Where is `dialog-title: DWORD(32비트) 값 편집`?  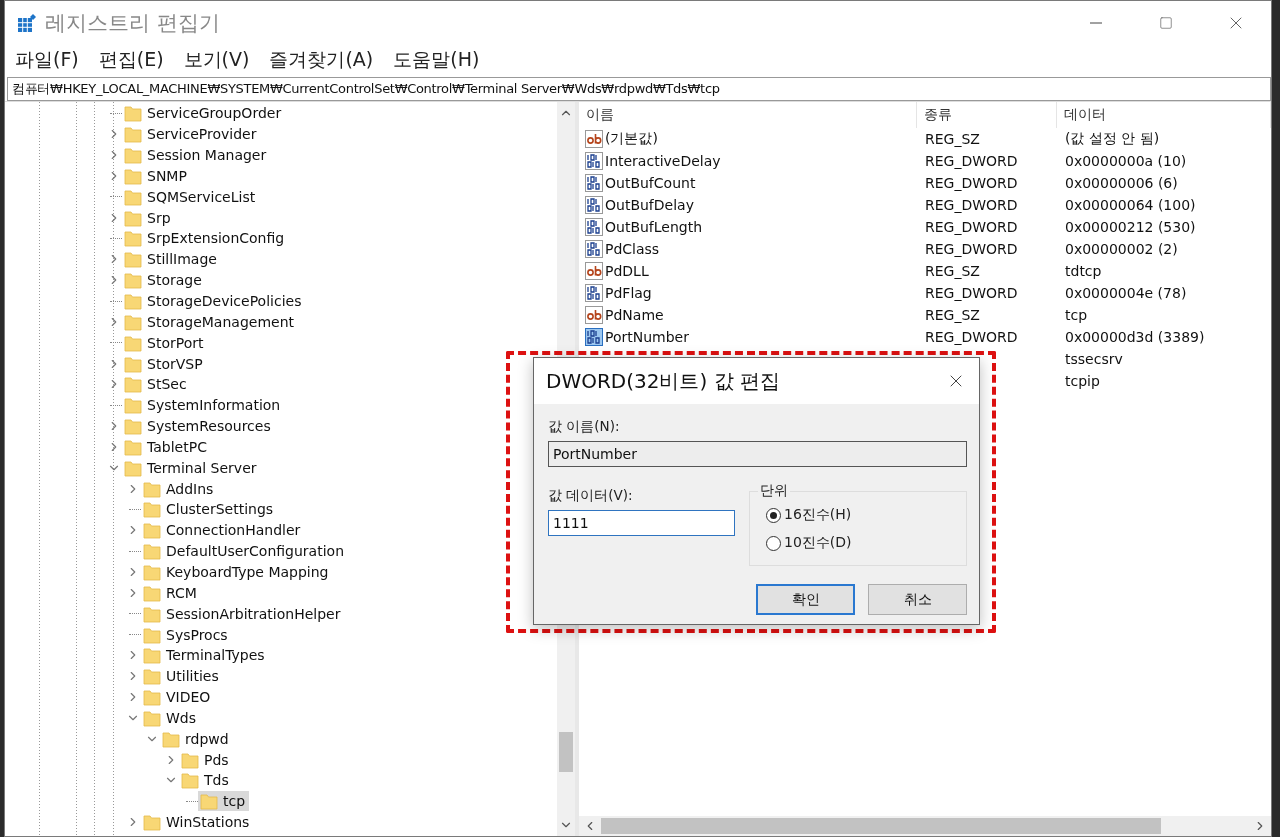 dialog-title: DWORD(32비트) 값 편집 is located at coordinates (663, 381).